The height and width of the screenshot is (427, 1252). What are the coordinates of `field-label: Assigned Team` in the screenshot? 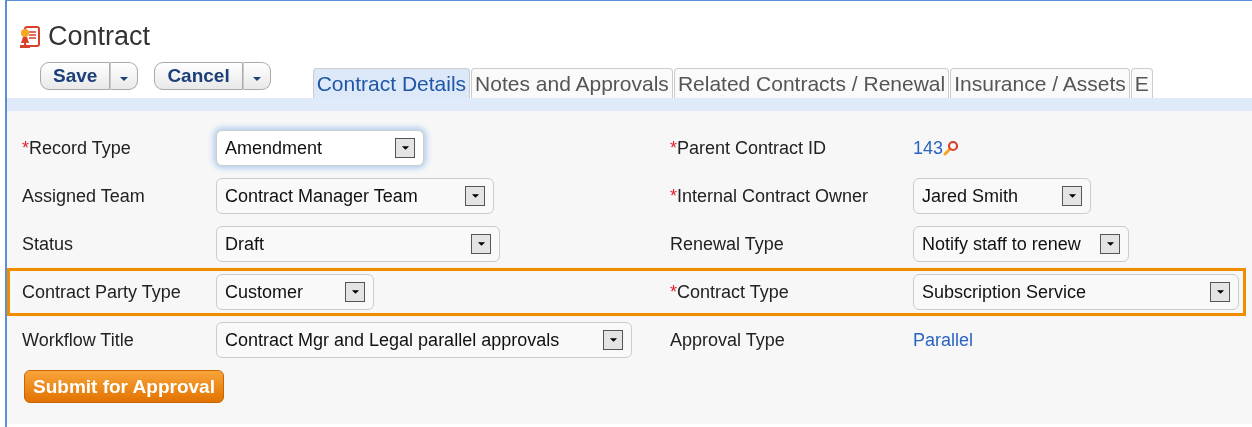 It's located at (84, 196).